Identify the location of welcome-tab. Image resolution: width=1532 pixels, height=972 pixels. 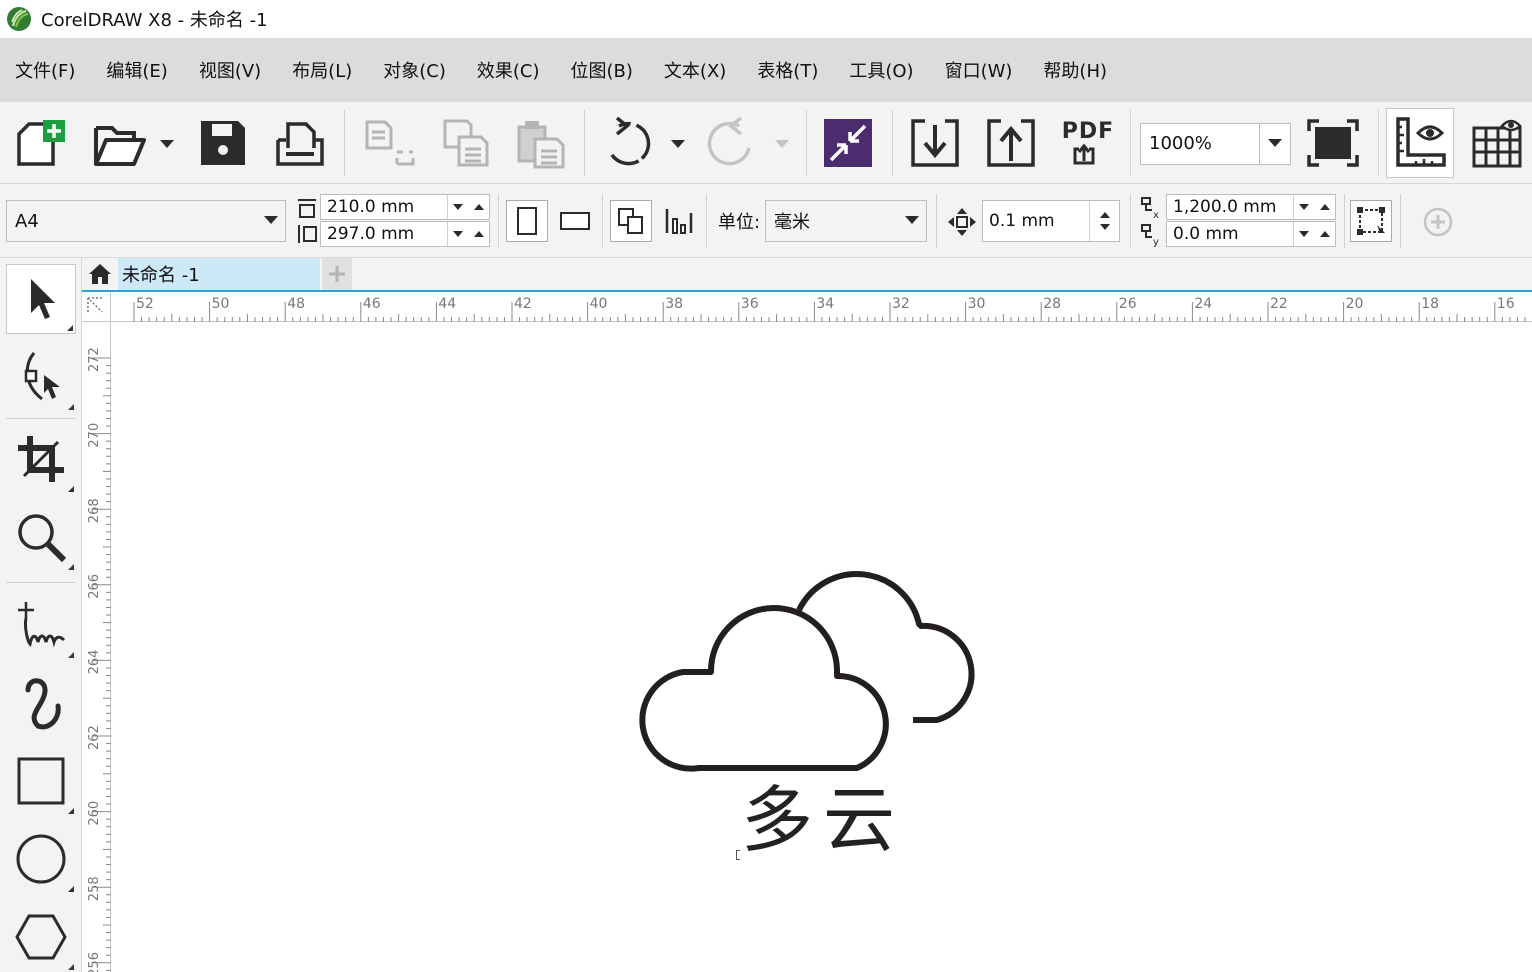
(100, 274).